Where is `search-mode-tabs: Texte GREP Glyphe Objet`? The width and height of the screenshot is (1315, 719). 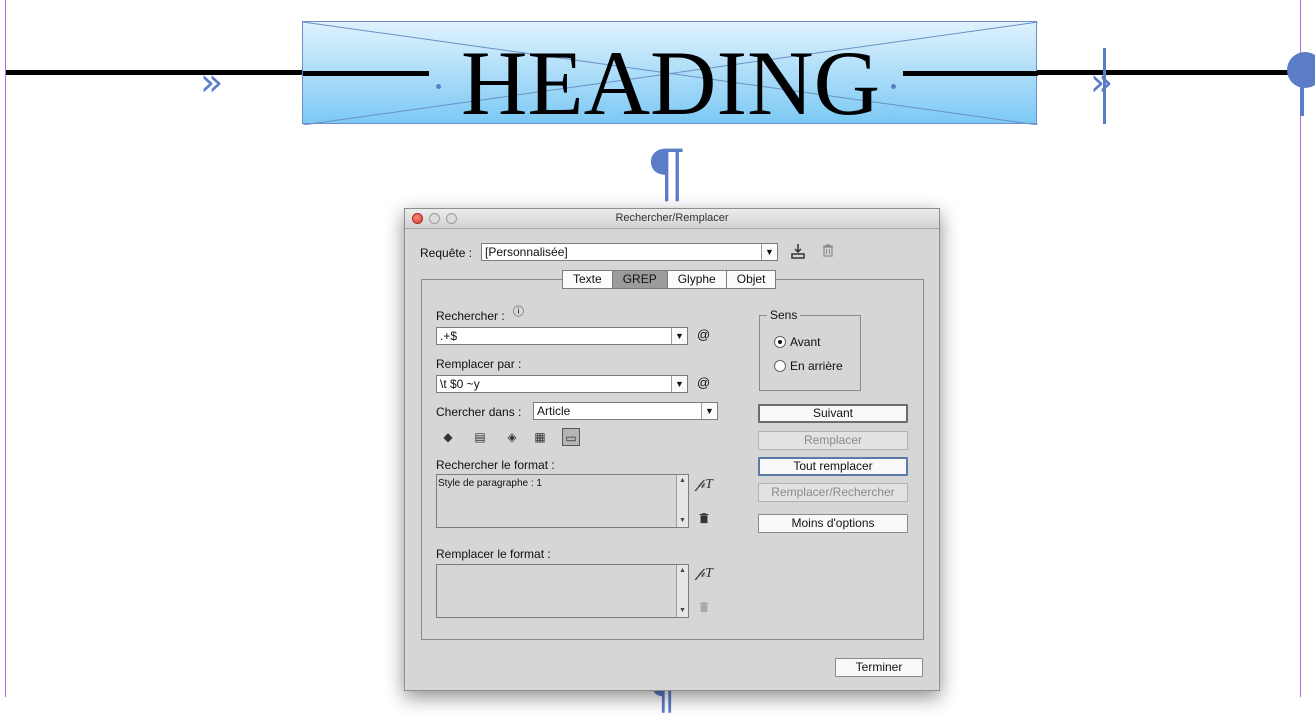
search-mode-tabs: Texte GREP Glyphe Objet is located at coordinates (669, 279).